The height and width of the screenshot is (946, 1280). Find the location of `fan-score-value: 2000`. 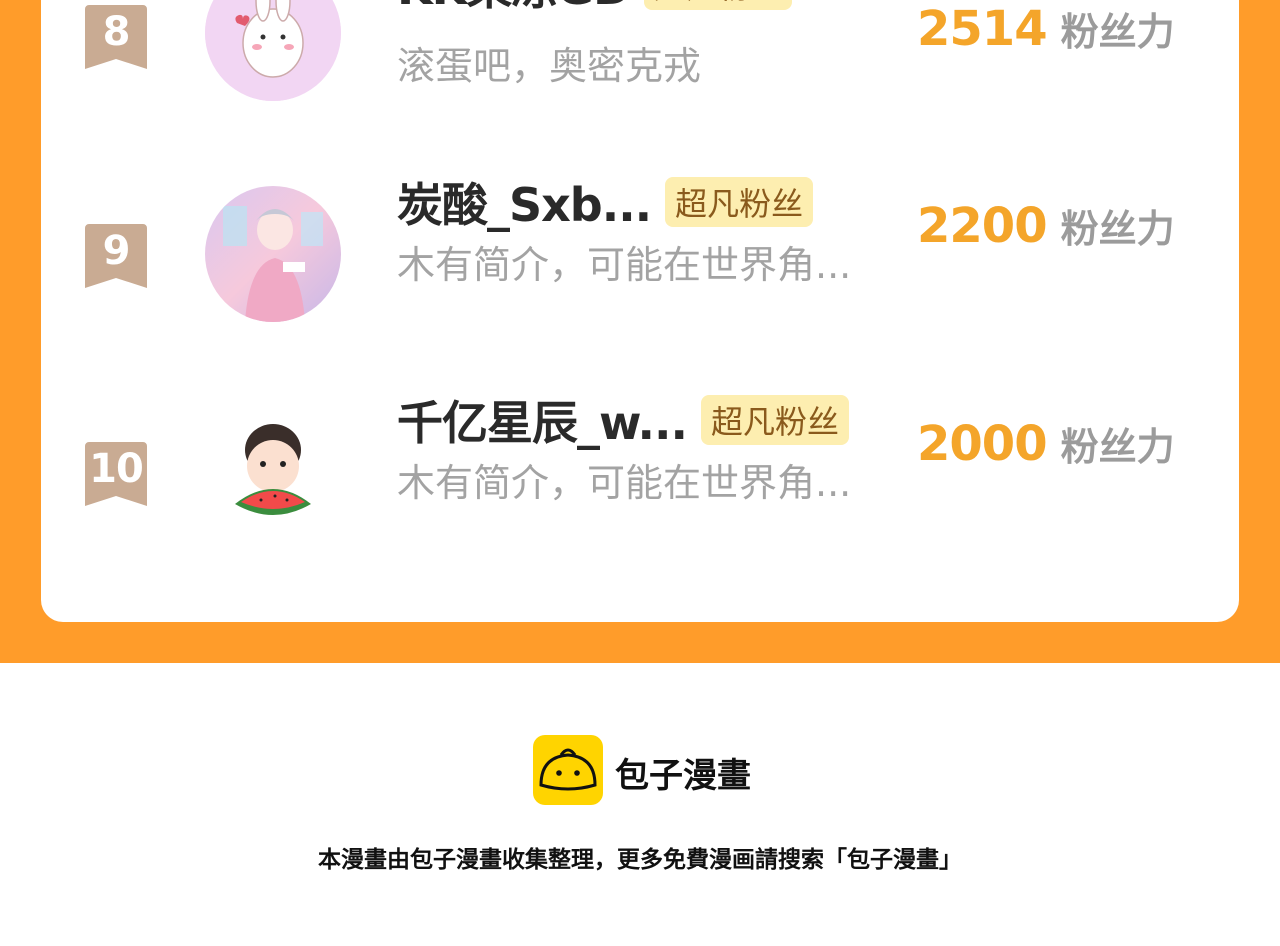

fan-score-value: 2000 is located at coordinates (982, 444).